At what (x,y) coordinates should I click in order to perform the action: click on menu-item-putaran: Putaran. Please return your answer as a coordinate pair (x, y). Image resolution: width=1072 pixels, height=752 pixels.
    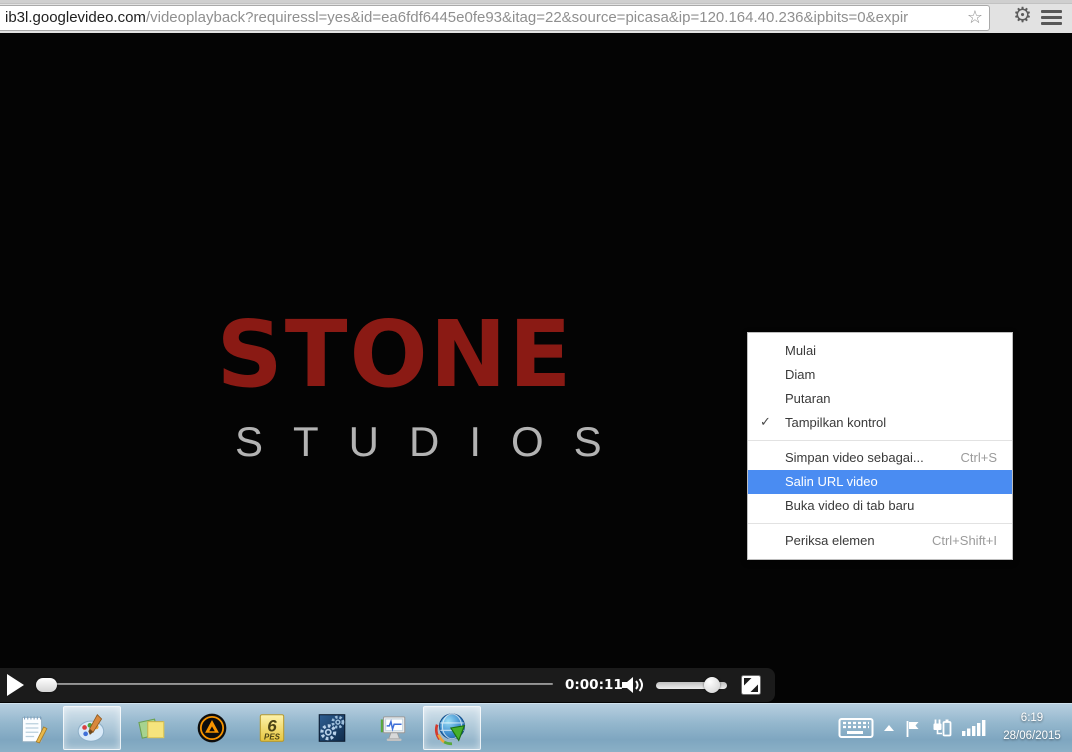
    Looking at the image, I should click on (880, 399).